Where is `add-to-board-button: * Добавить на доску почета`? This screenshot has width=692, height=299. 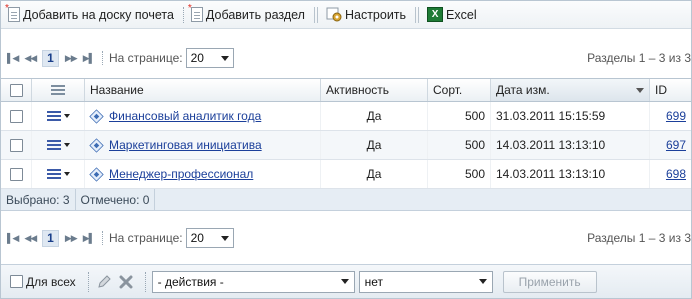
add-to-board-button: * Добавить на доску почета is located at coordinates (91, 15).